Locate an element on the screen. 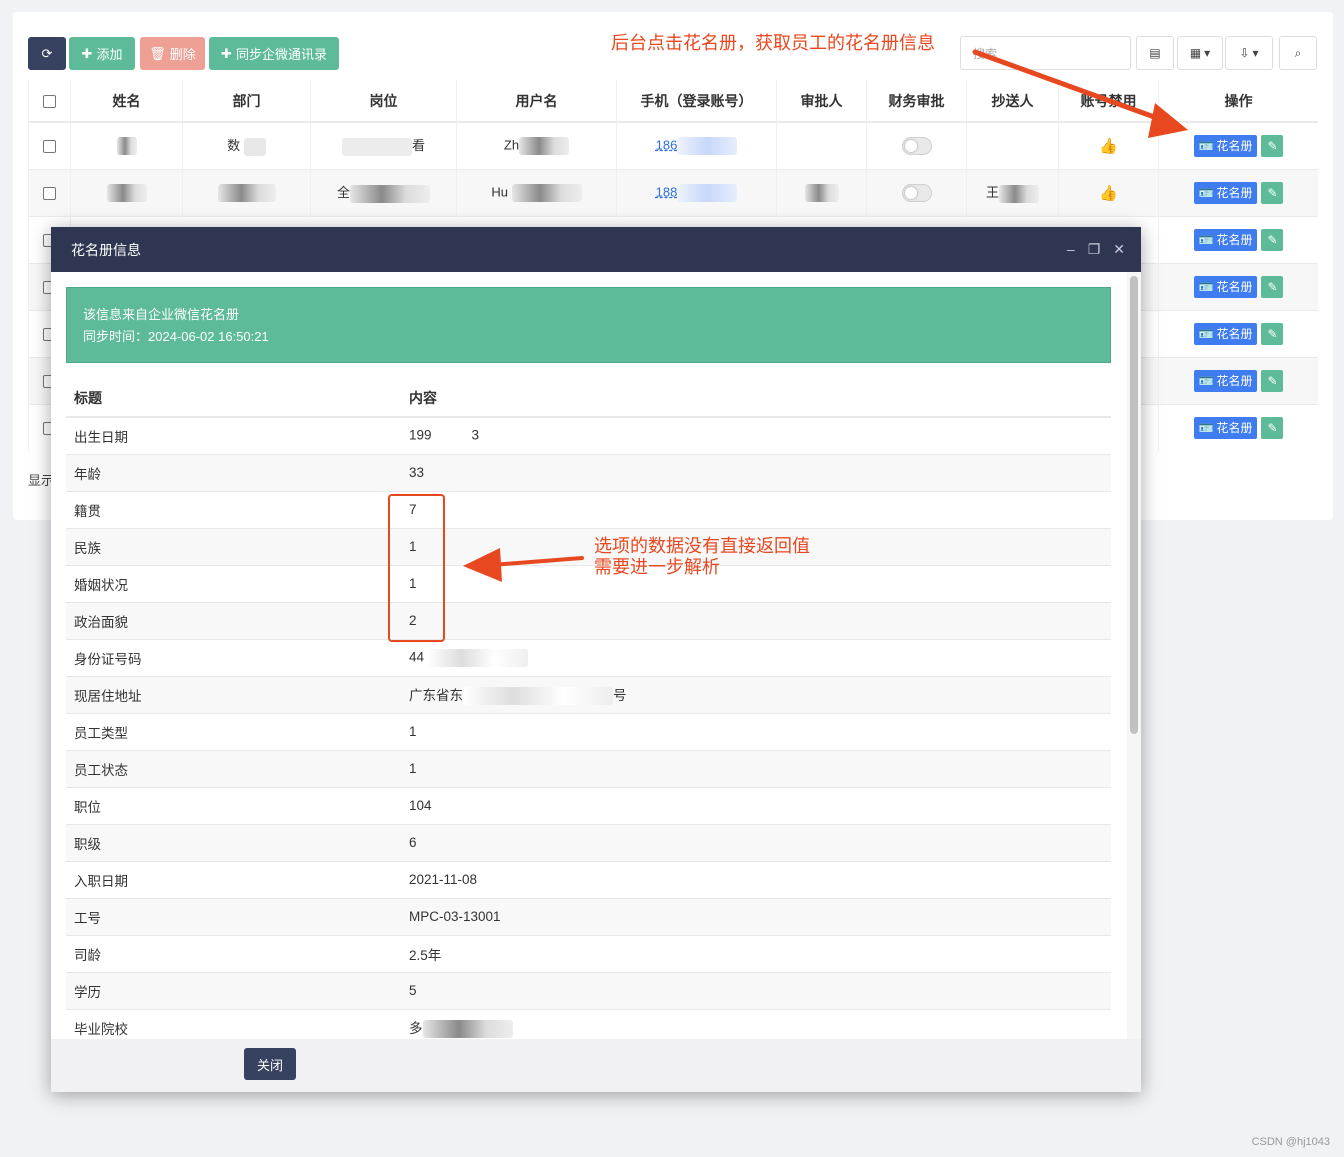 Image resolution: width=1344 pixels, height=1157 pixels. detail-row: 毕业院校多 is located at coordinates (588, 1023).